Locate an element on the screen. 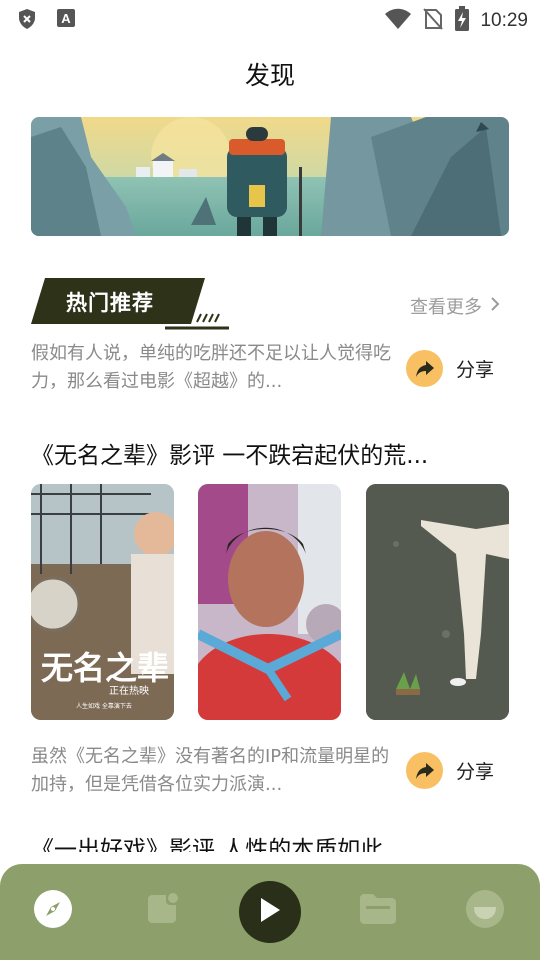 The height and width of the screenshot is (960, 540). play-button is located at coordinates (270, 912).